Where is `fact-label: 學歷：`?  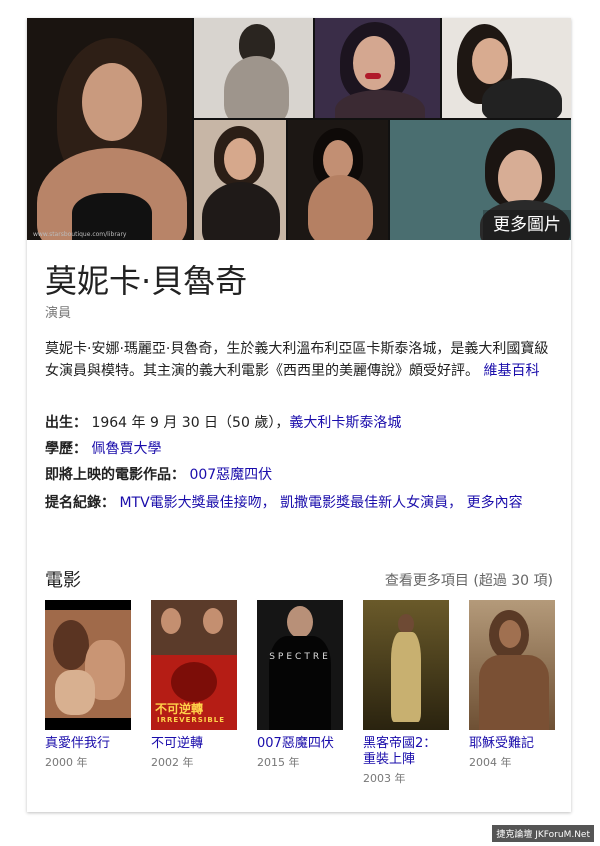
fact-label: 學歷： is located at coordinates (66, 449).